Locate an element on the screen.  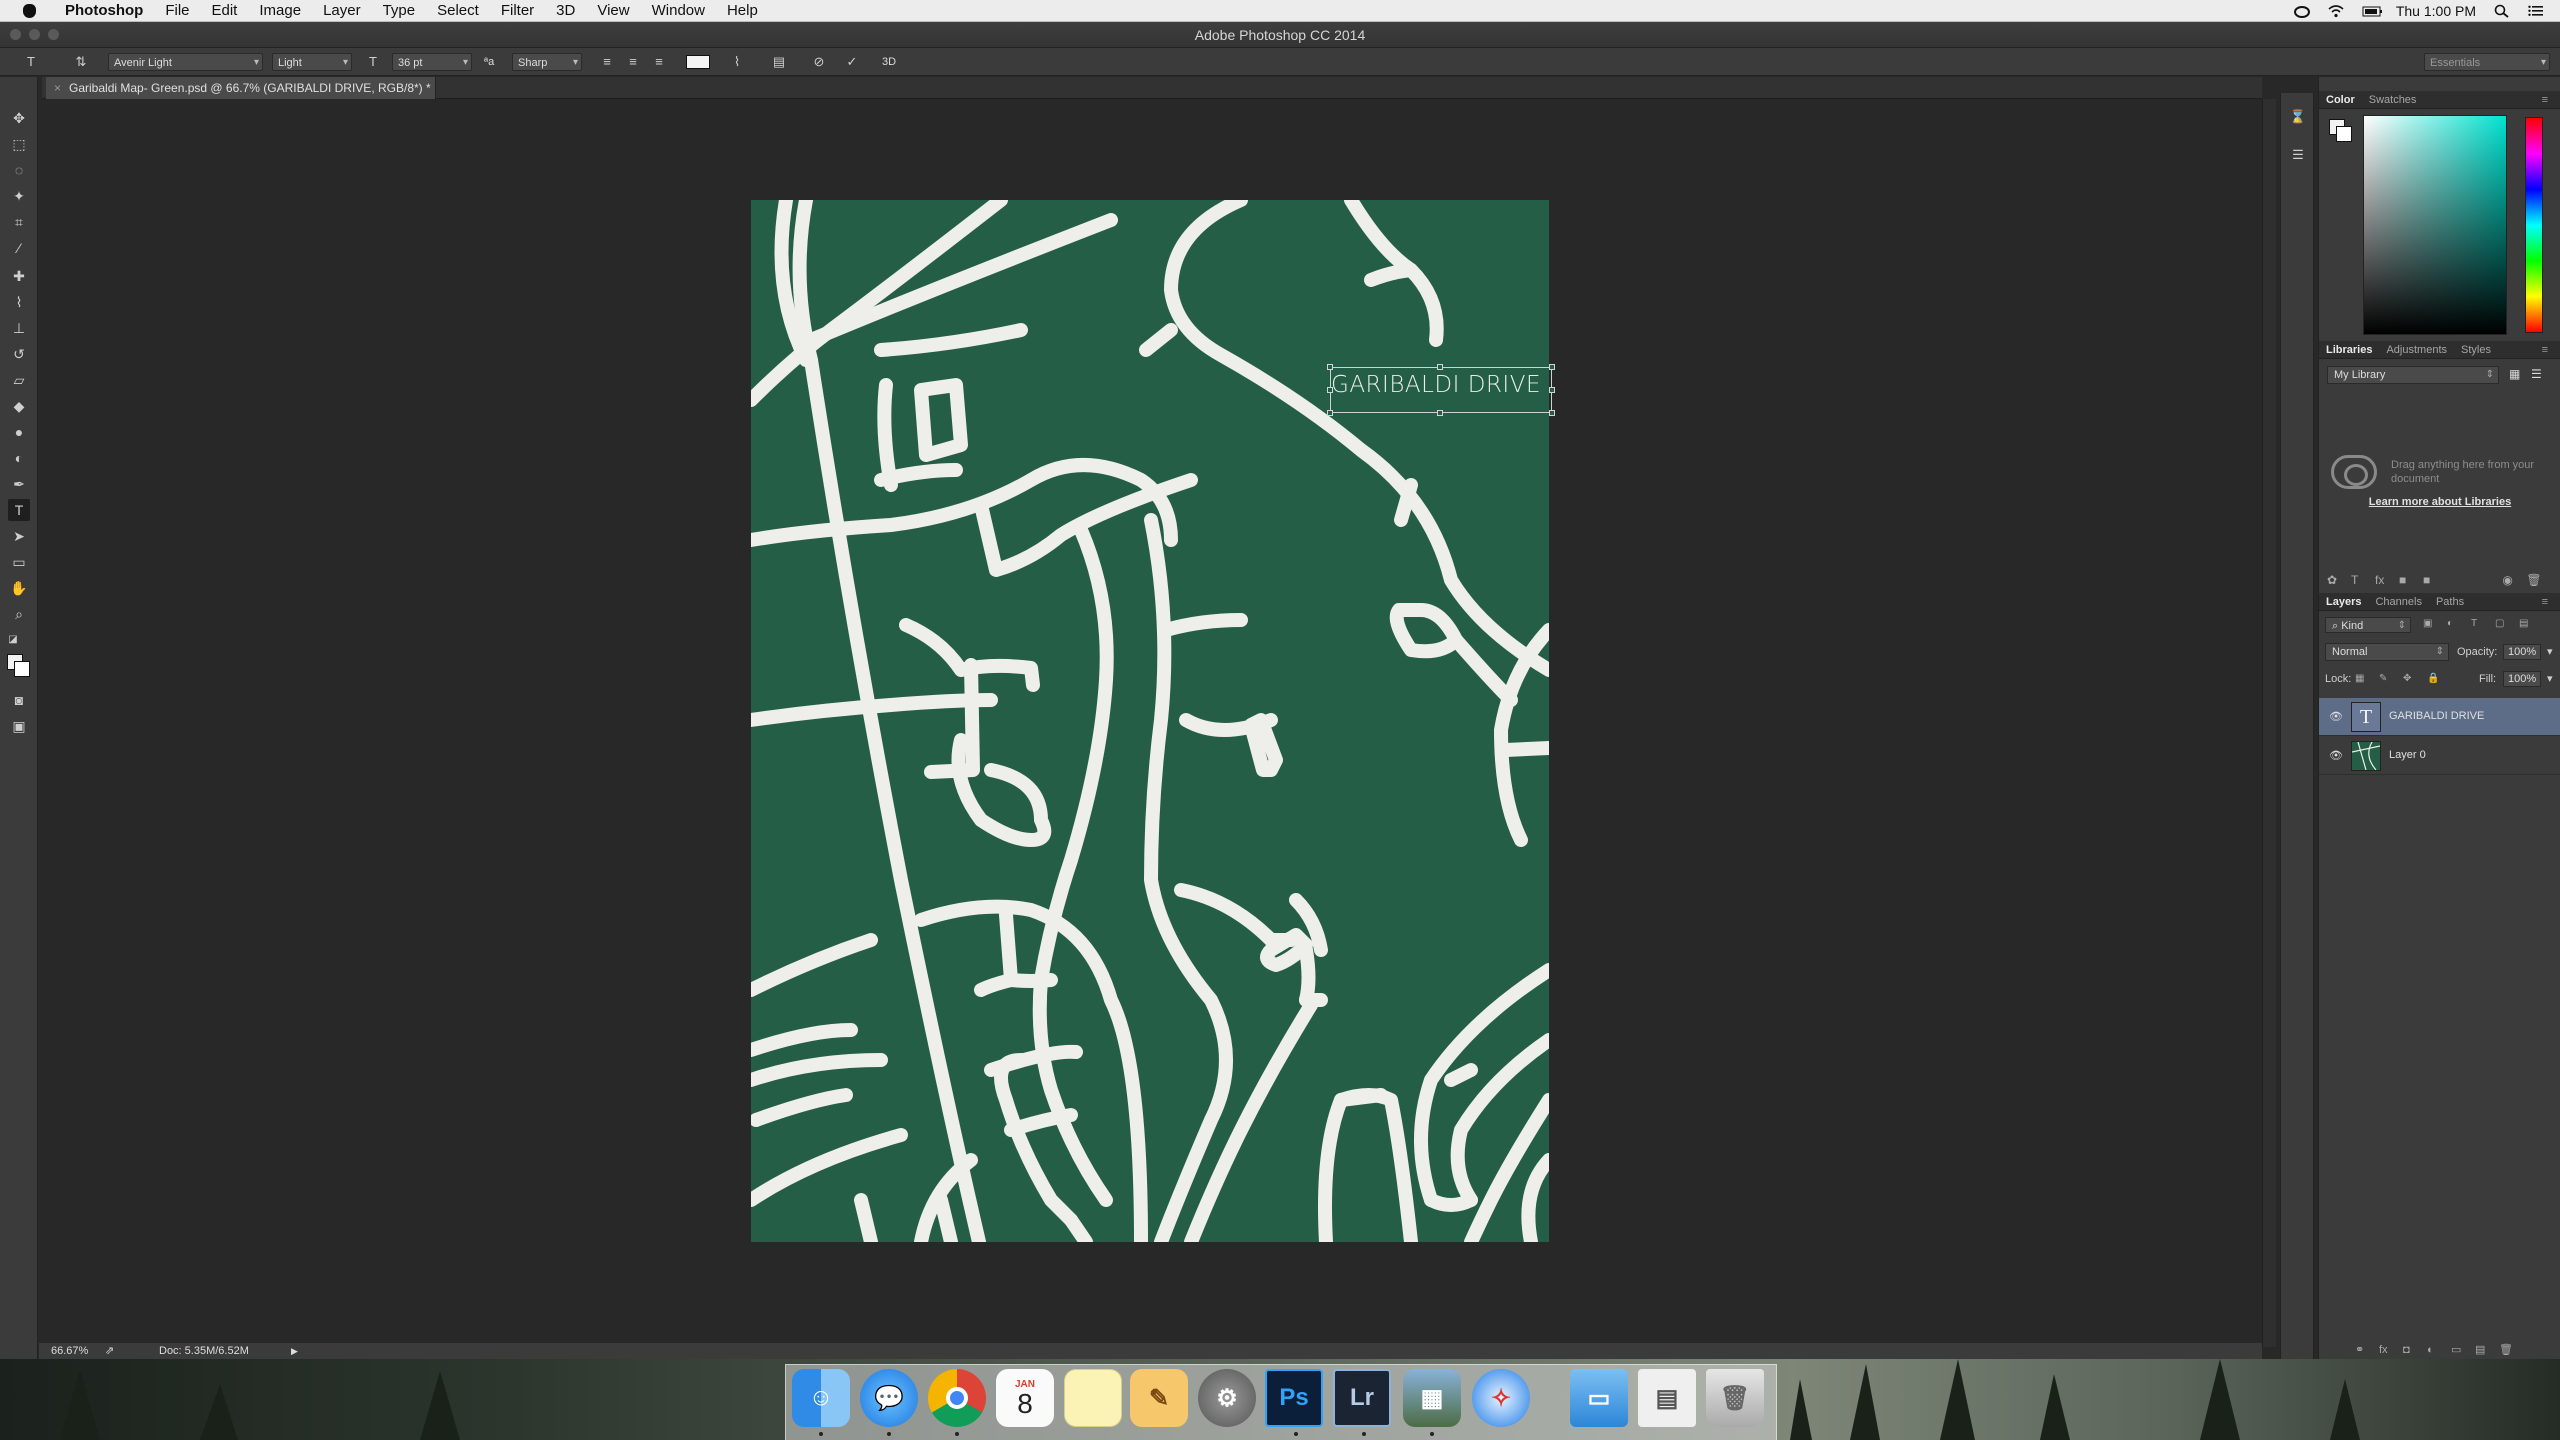
menu-file: File is located at coordinates (177, 11).